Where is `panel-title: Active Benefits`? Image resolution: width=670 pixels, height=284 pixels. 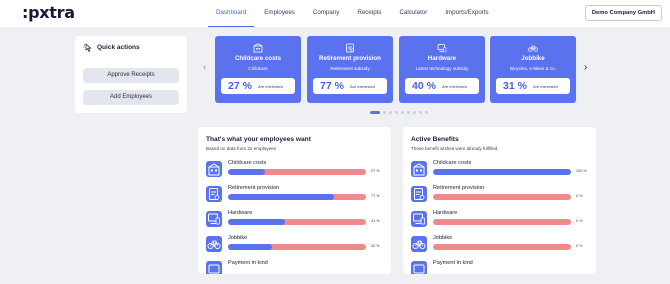 panel-title: Active Benefits is located at coordinates (435, 139).